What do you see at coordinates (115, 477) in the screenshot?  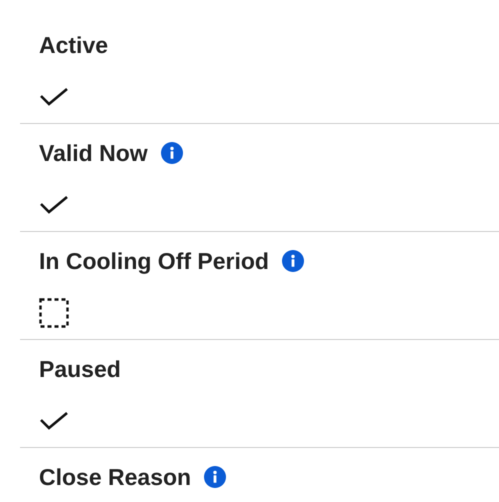 I see `field-label: Close Reason` at bounding box center [115, 477].